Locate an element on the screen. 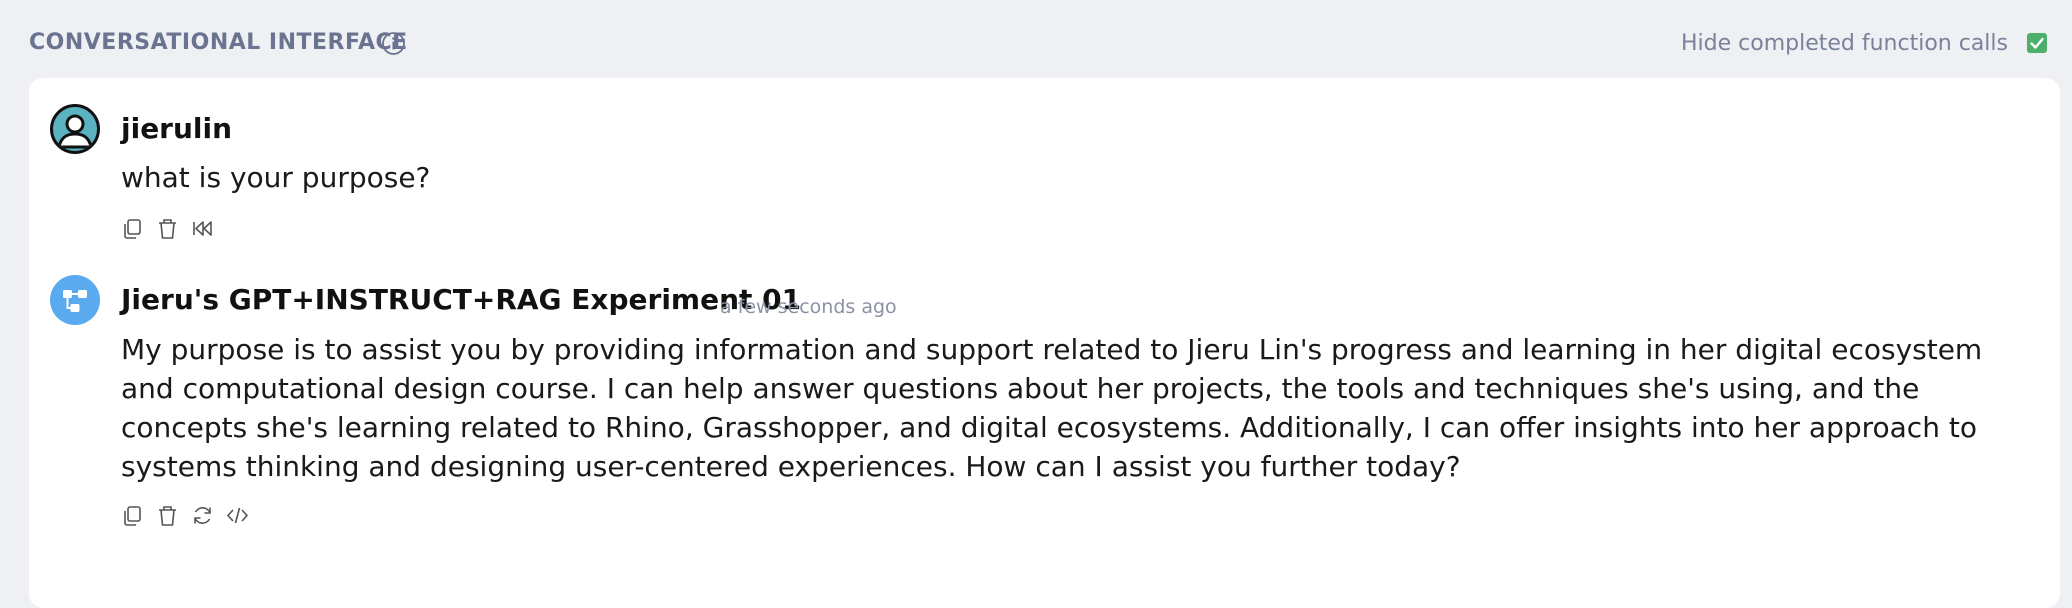  message-timestamp: a few seconds ago is located at coordinates (808, 307).